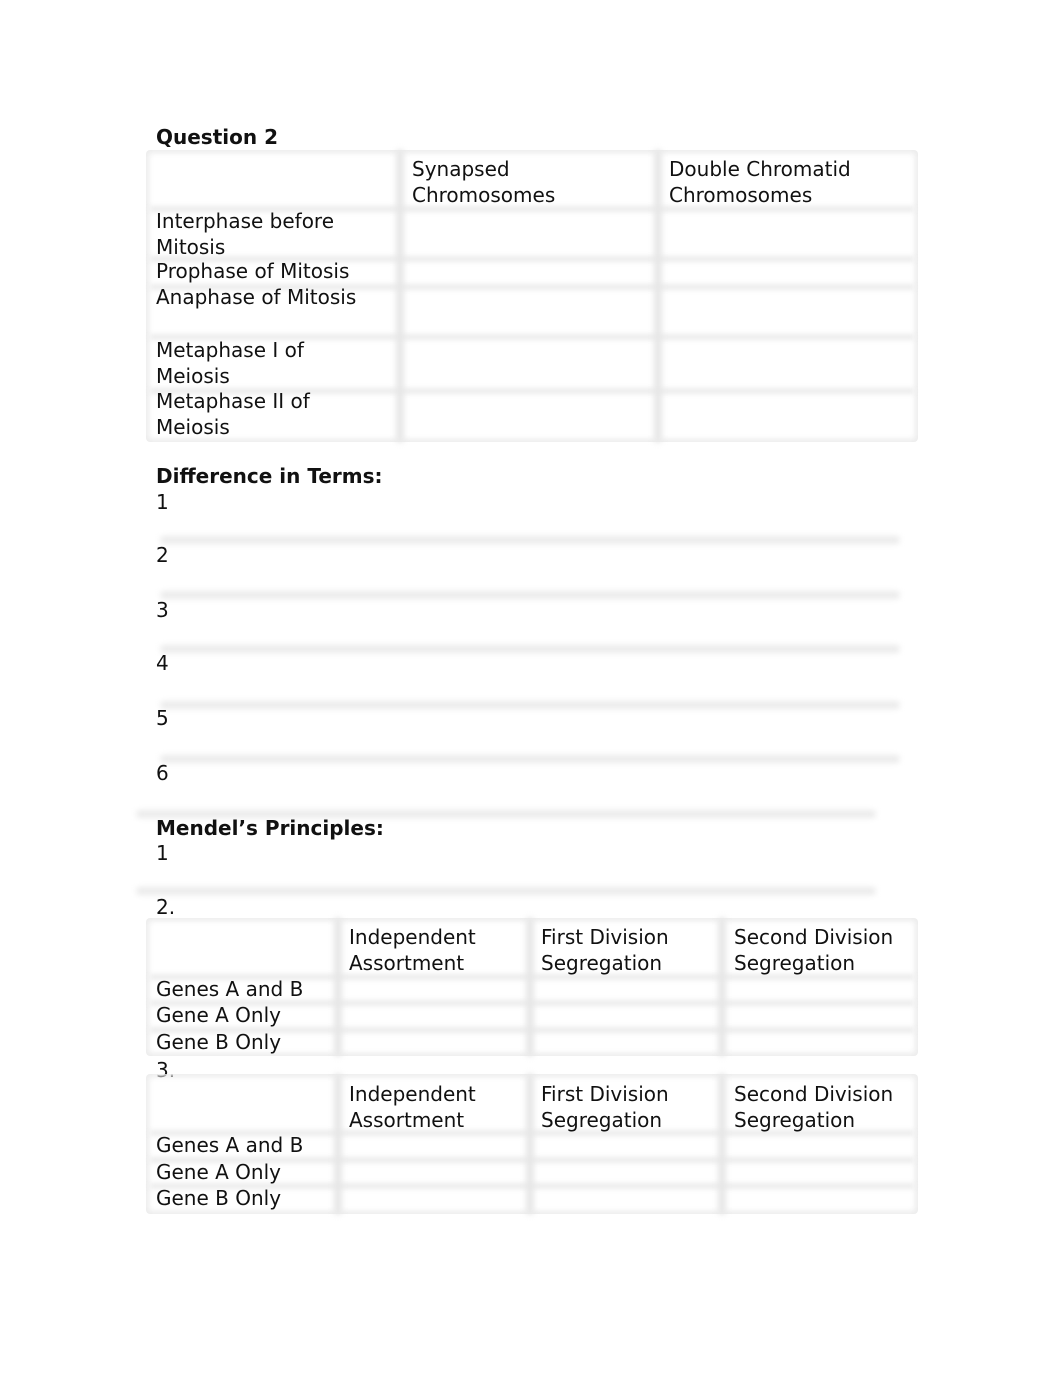  What do you see at coordinates (162, 555) in the screenshot?
I see `list-item-number: 2` at bounding box center [162, 555].